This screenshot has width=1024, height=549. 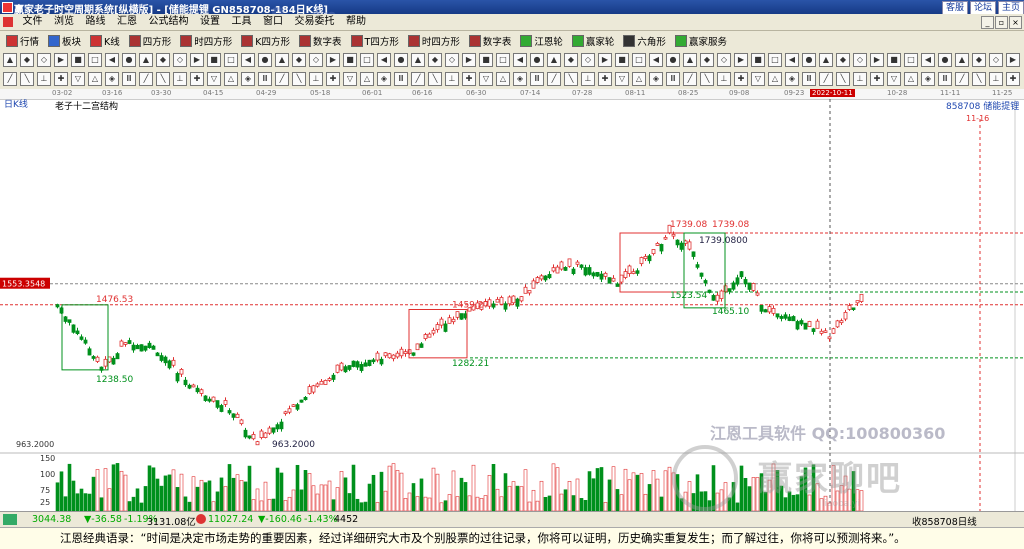 What do you see at coordinates (127, 22) in the screenshot?
I see `menu-gann: 汇恩` at bounding box center [127, 22].